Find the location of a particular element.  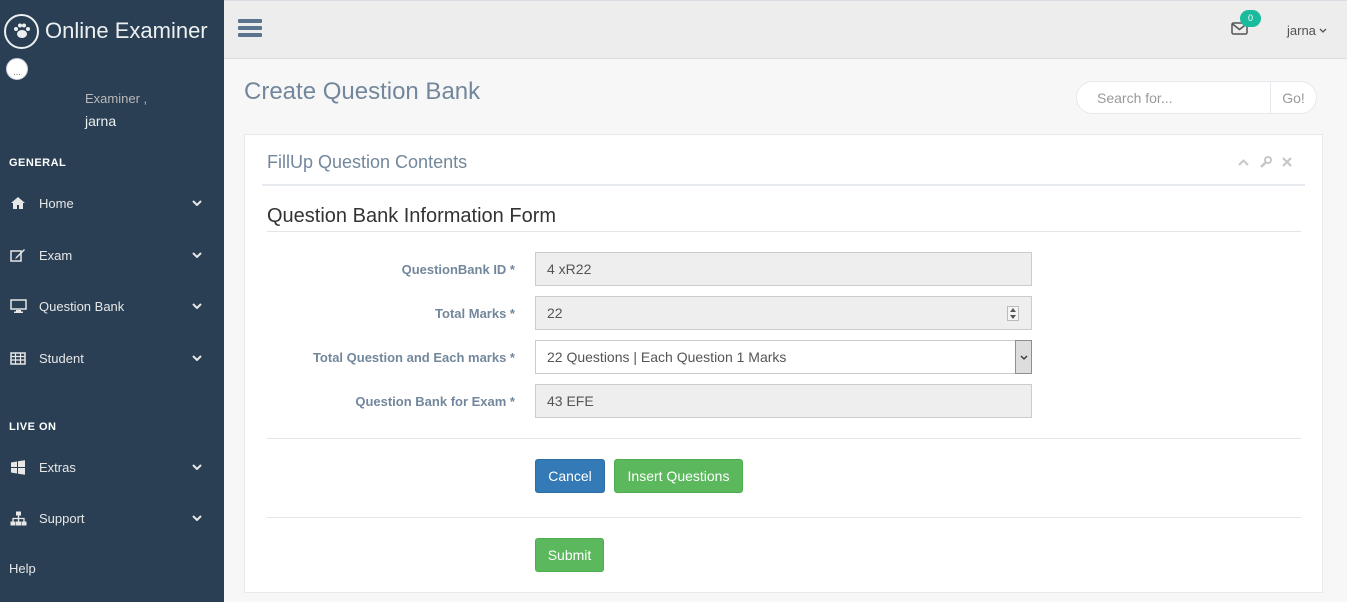

sidebar-item-question-bank: Question Bank is located at coordinates (112, 306).